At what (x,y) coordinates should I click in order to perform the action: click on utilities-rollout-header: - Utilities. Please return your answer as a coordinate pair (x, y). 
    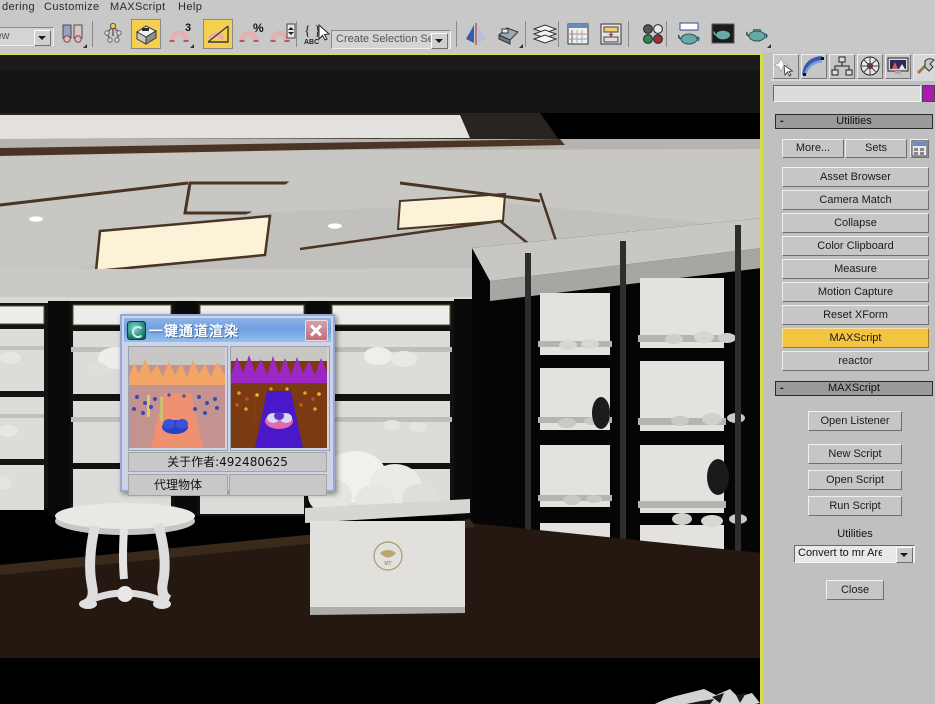
    Looking at the image, I should click on (854, 121).